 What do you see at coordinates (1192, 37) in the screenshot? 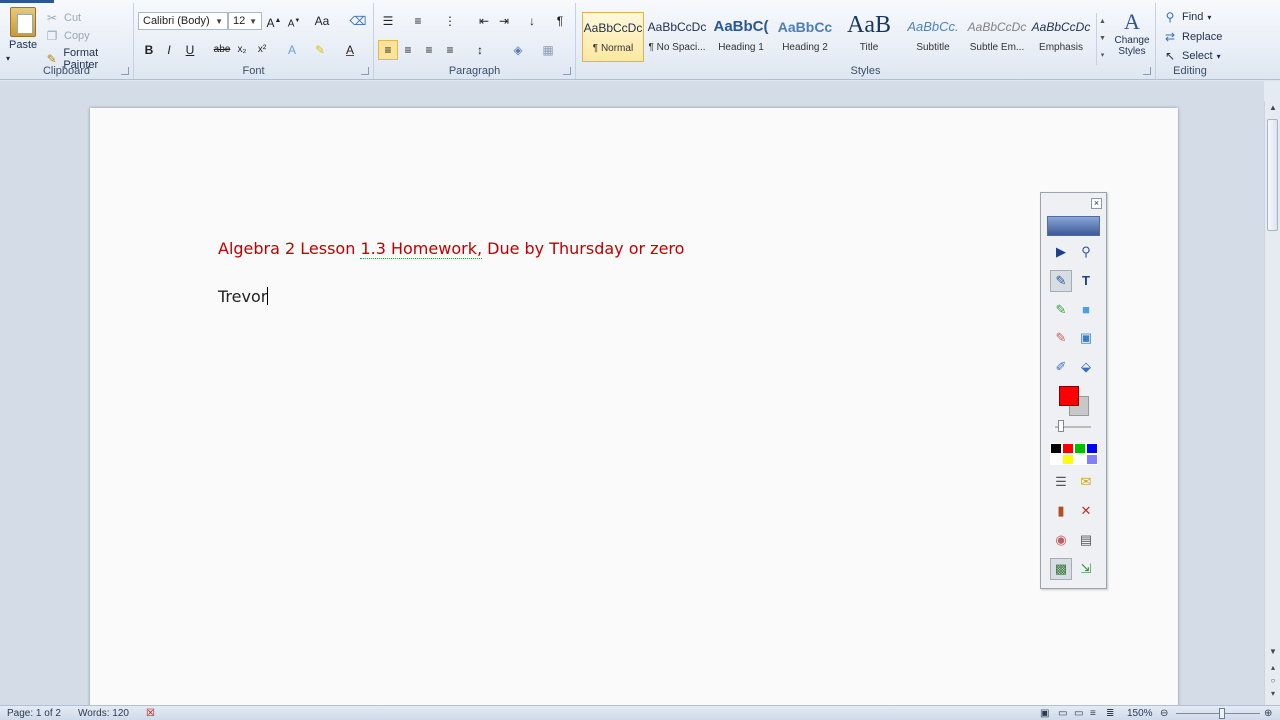
I see `replace-button: ⇄ Replace` at bounding box center [1192, 37].